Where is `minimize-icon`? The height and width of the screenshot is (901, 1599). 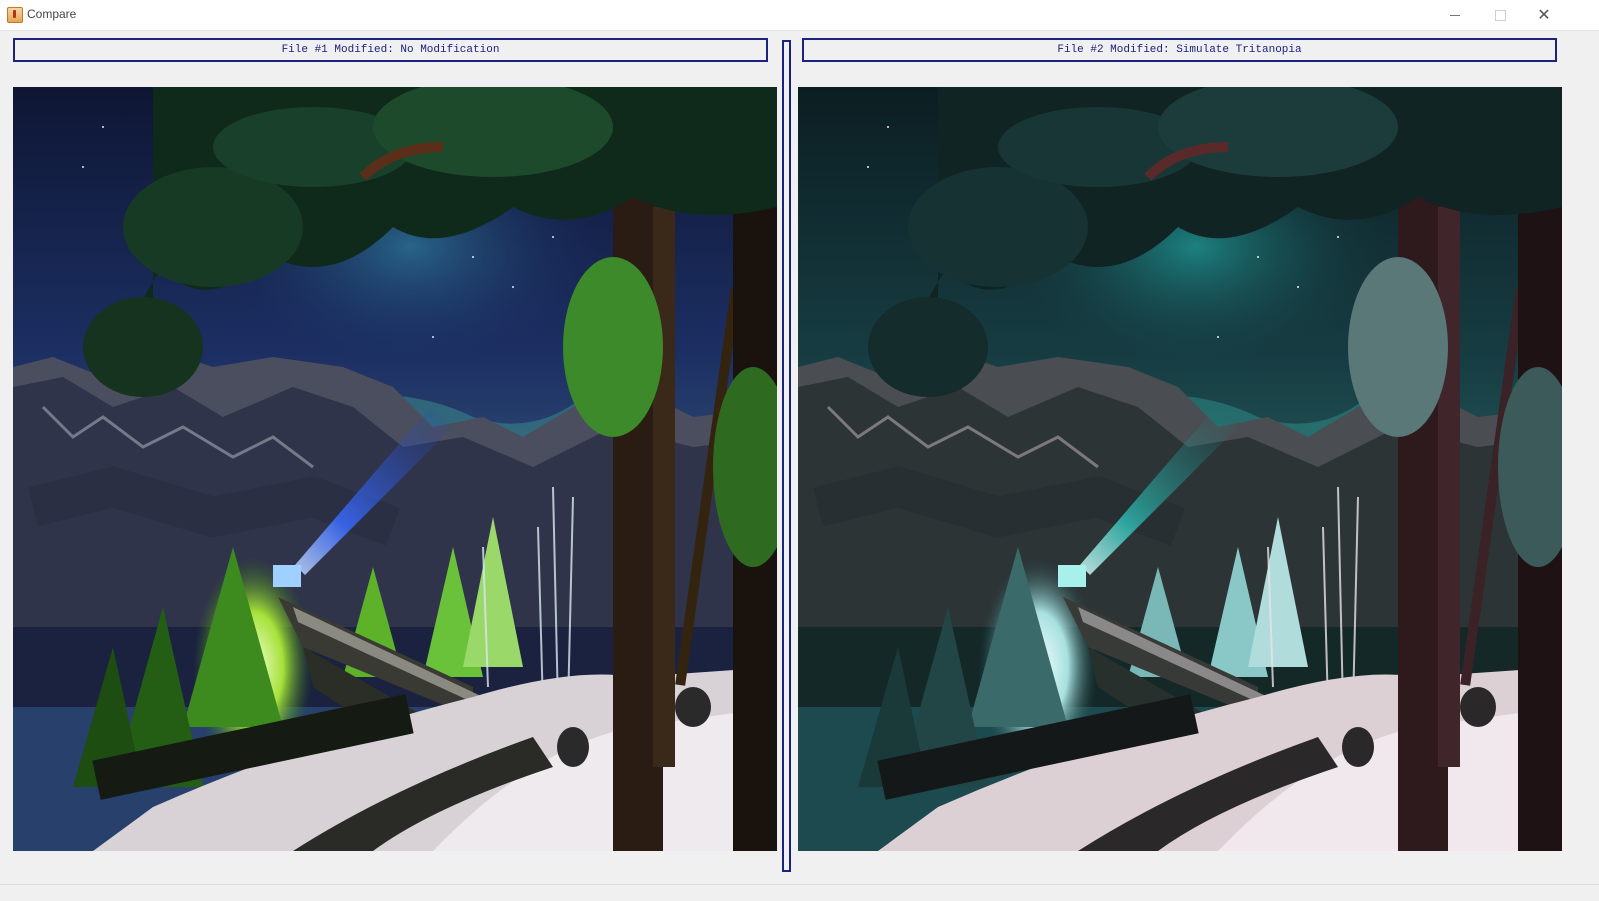
minimize-icon is located at coordinates (1455, 15).